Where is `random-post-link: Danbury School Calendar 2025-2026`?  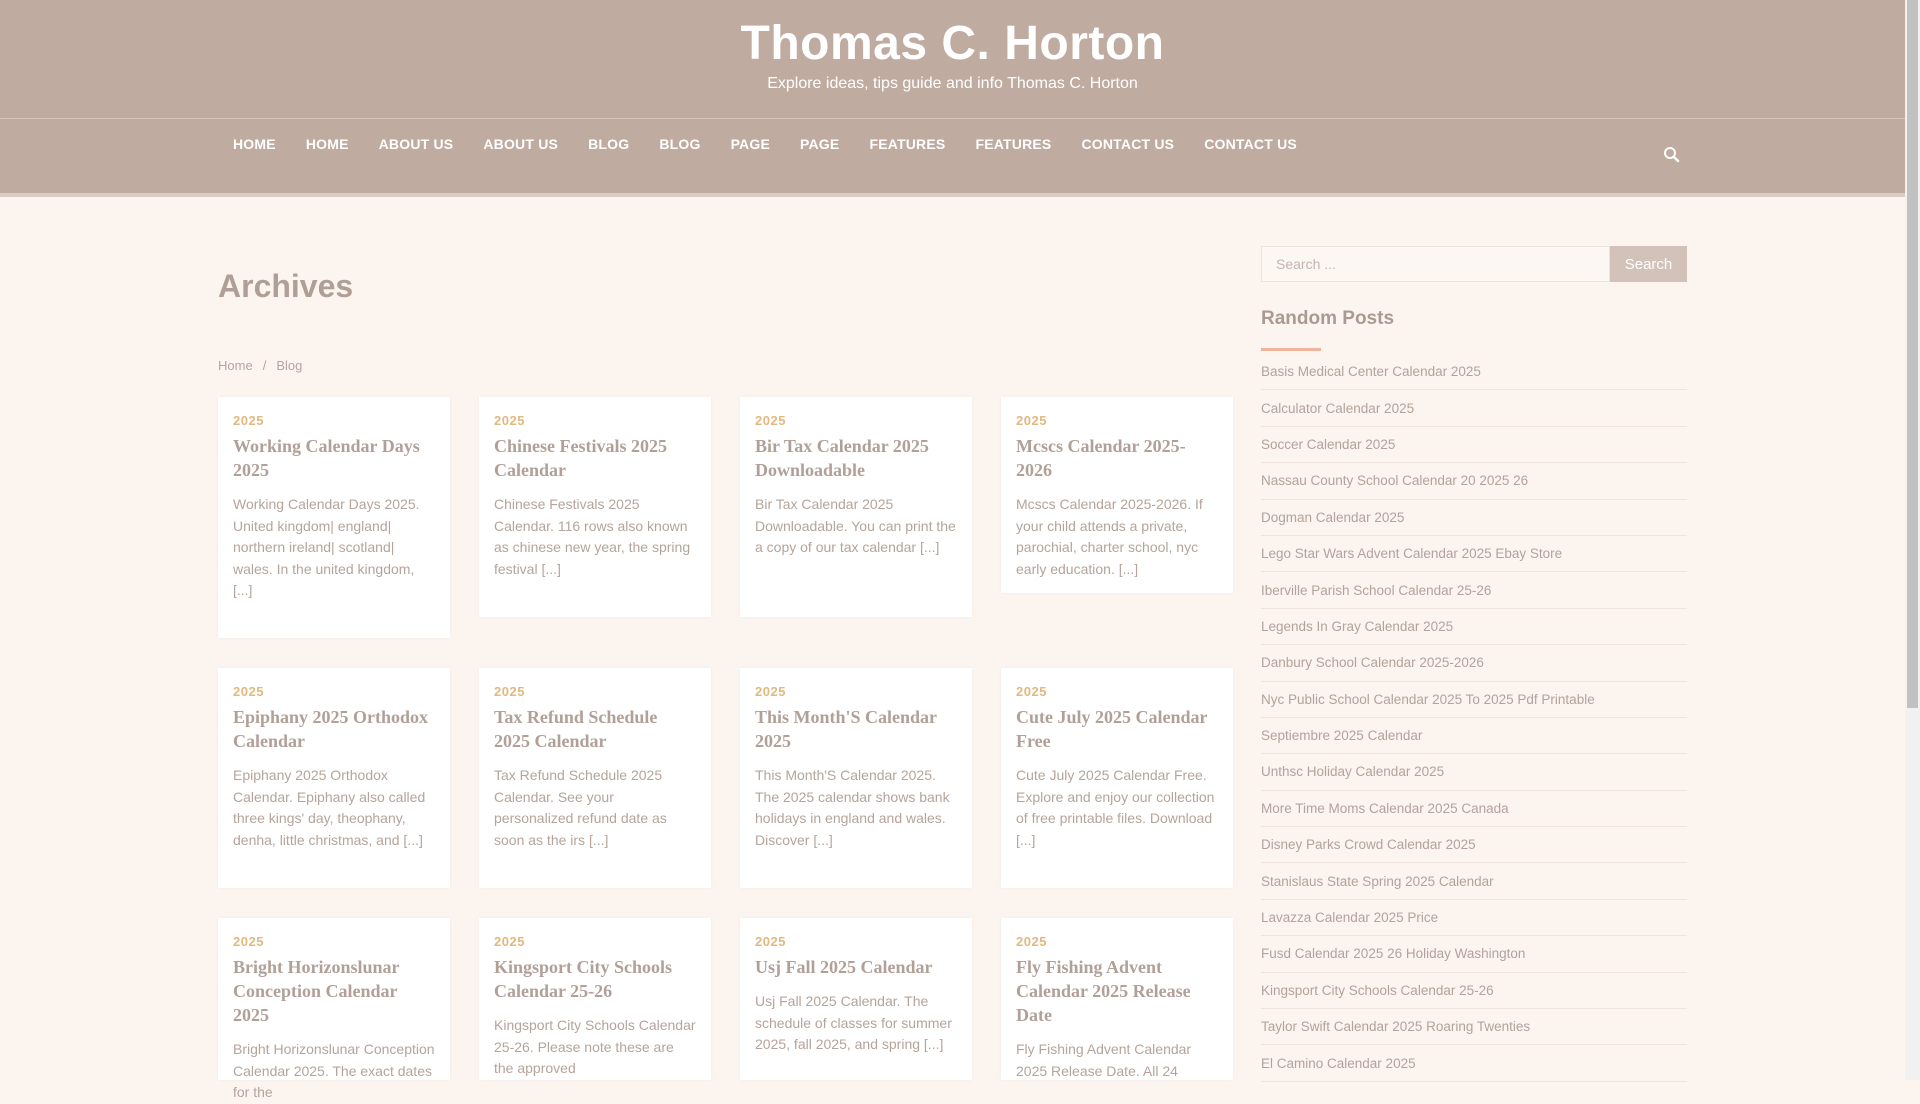
random-post-link: Danbury School Calendar 2025-2026 is located at coordinates (1474, 663).